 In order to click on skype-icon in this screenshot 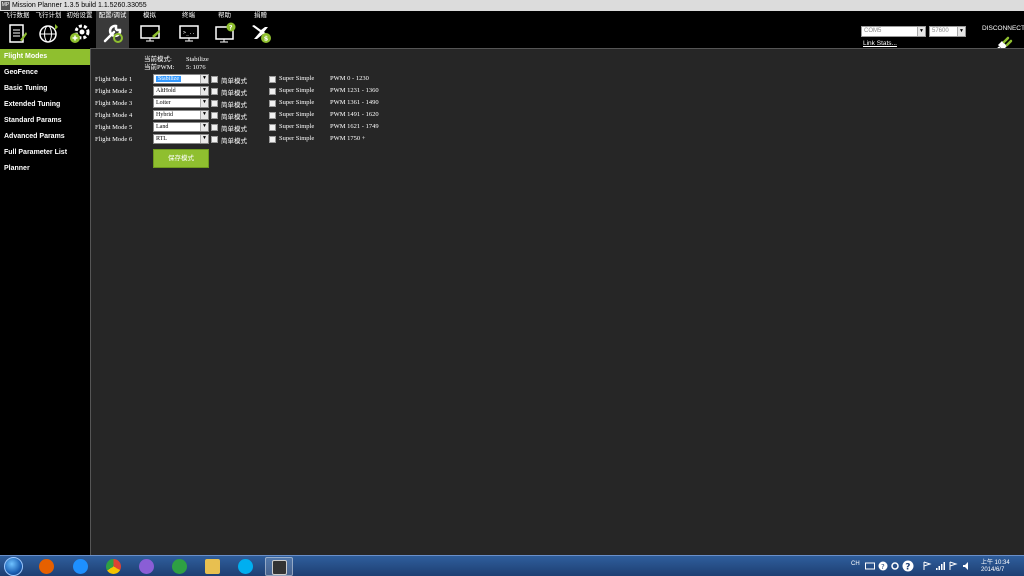, I will do `click(245, 566)`.